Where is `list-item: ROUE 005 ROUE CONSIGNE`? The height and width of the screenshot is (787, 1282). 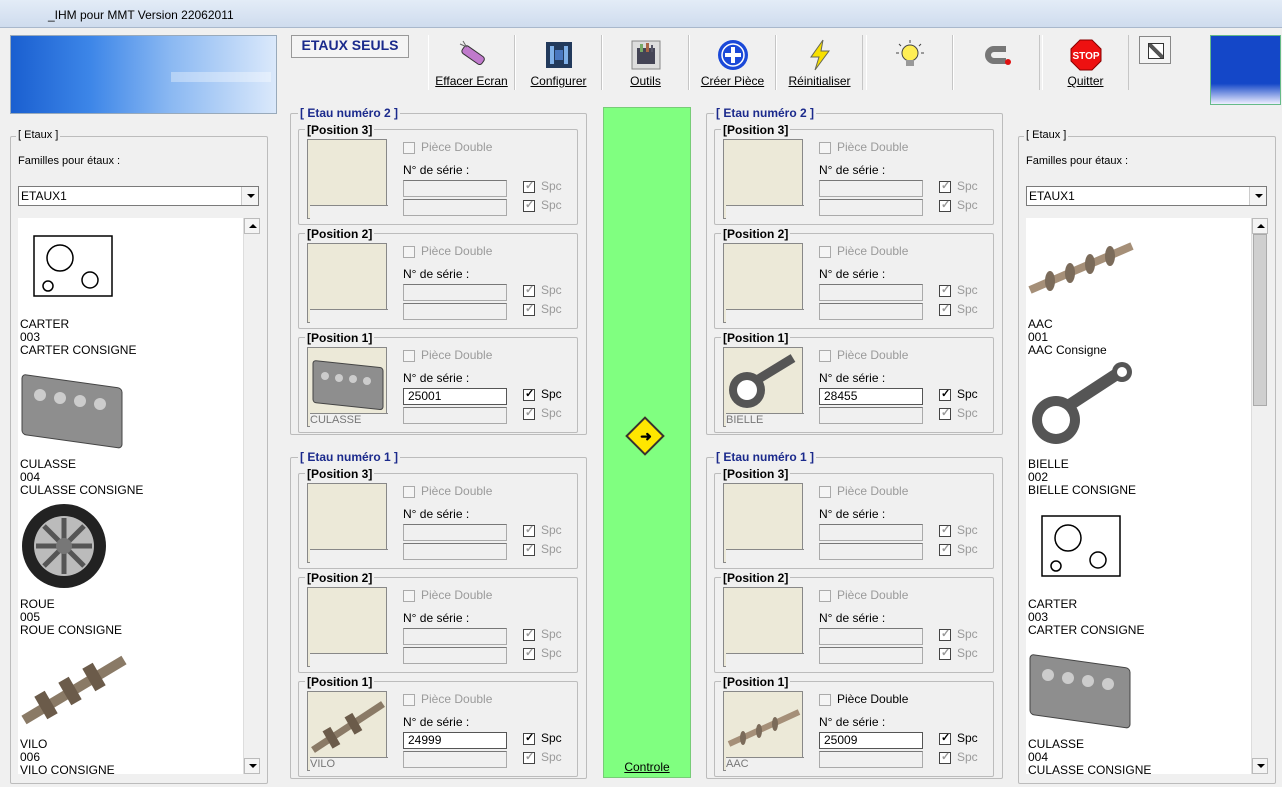 list-item: ROUE 005 ROUE CONSIGNE is located at coordinates (130, 570).